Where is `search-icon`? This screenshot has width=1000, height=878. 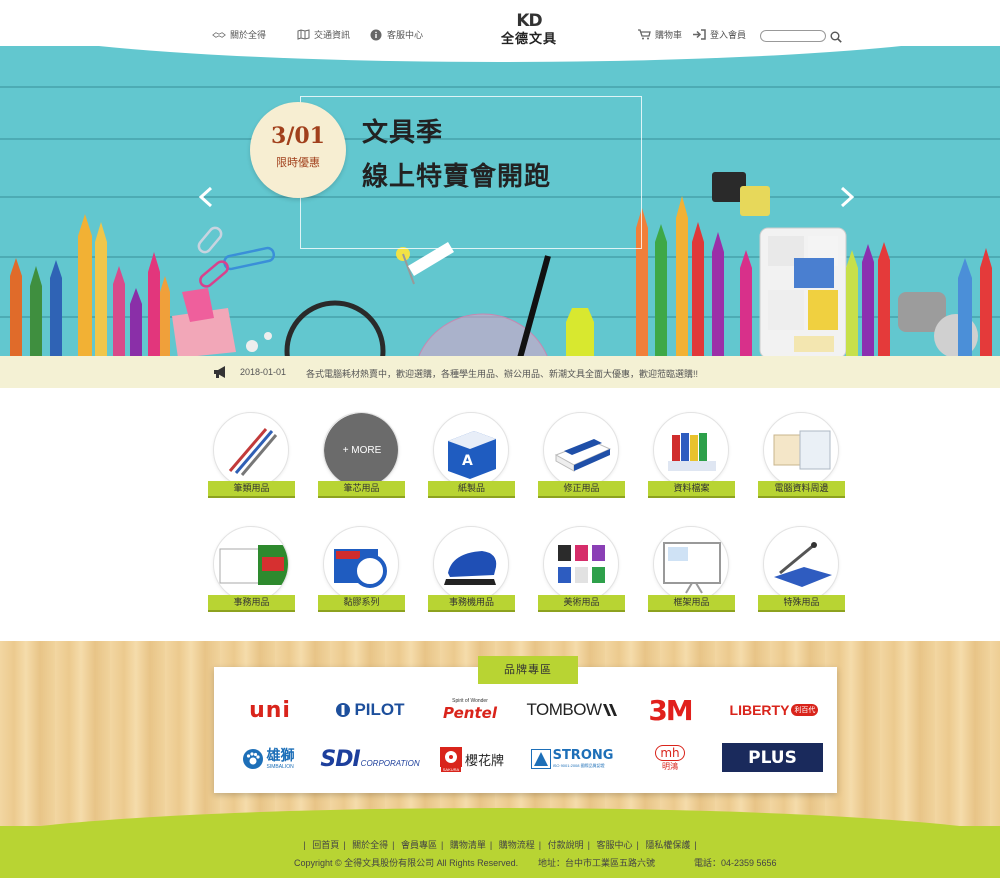 search-icon is located at coordinates (836, 36).